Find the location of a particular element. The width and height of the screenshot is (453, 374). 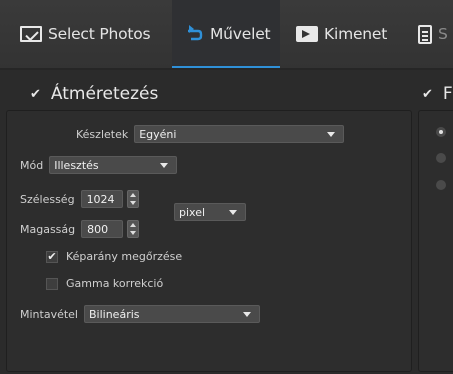

keep-ratio-row: ✔ Képarány megőrzése is located at coordinates (114, 256).